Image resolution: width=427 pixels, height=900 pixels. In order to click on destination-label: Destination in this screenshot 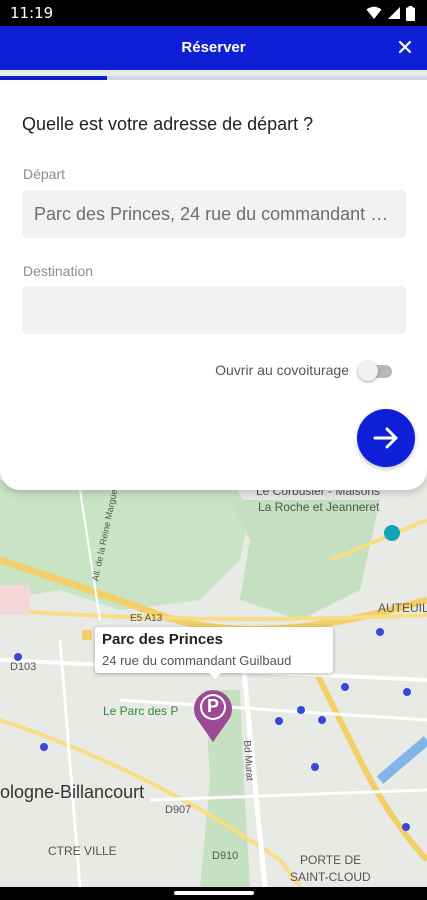, I will do `click(58, 271)`.